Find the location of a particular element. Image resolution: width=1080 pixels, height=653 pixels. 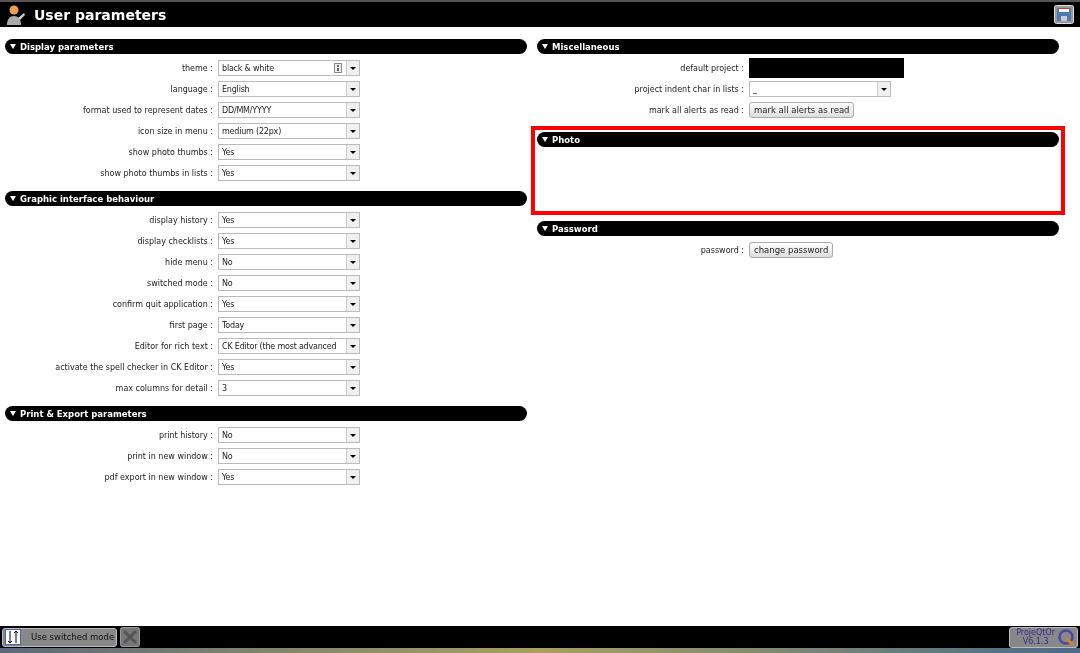

version-text: V6.1.3 is located at coordinates (1035, 641).